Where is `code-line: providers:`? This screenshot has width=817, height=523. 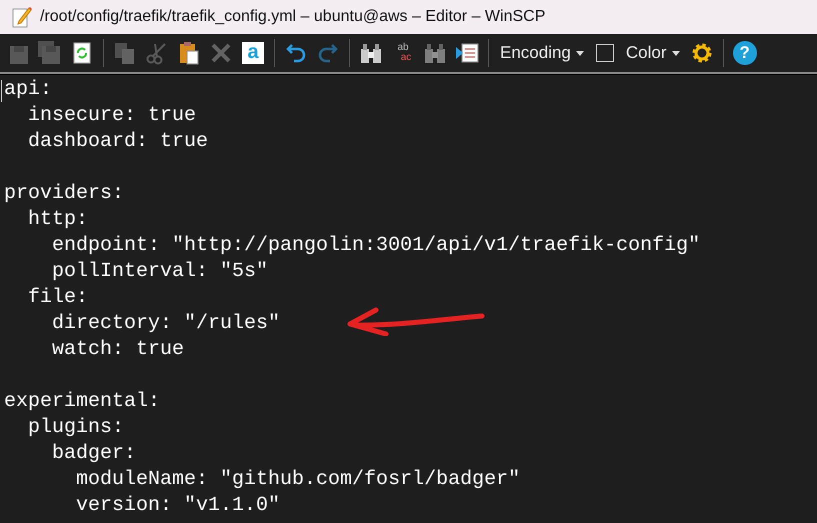 code-line: providers: is located at coordinates (64, 194).